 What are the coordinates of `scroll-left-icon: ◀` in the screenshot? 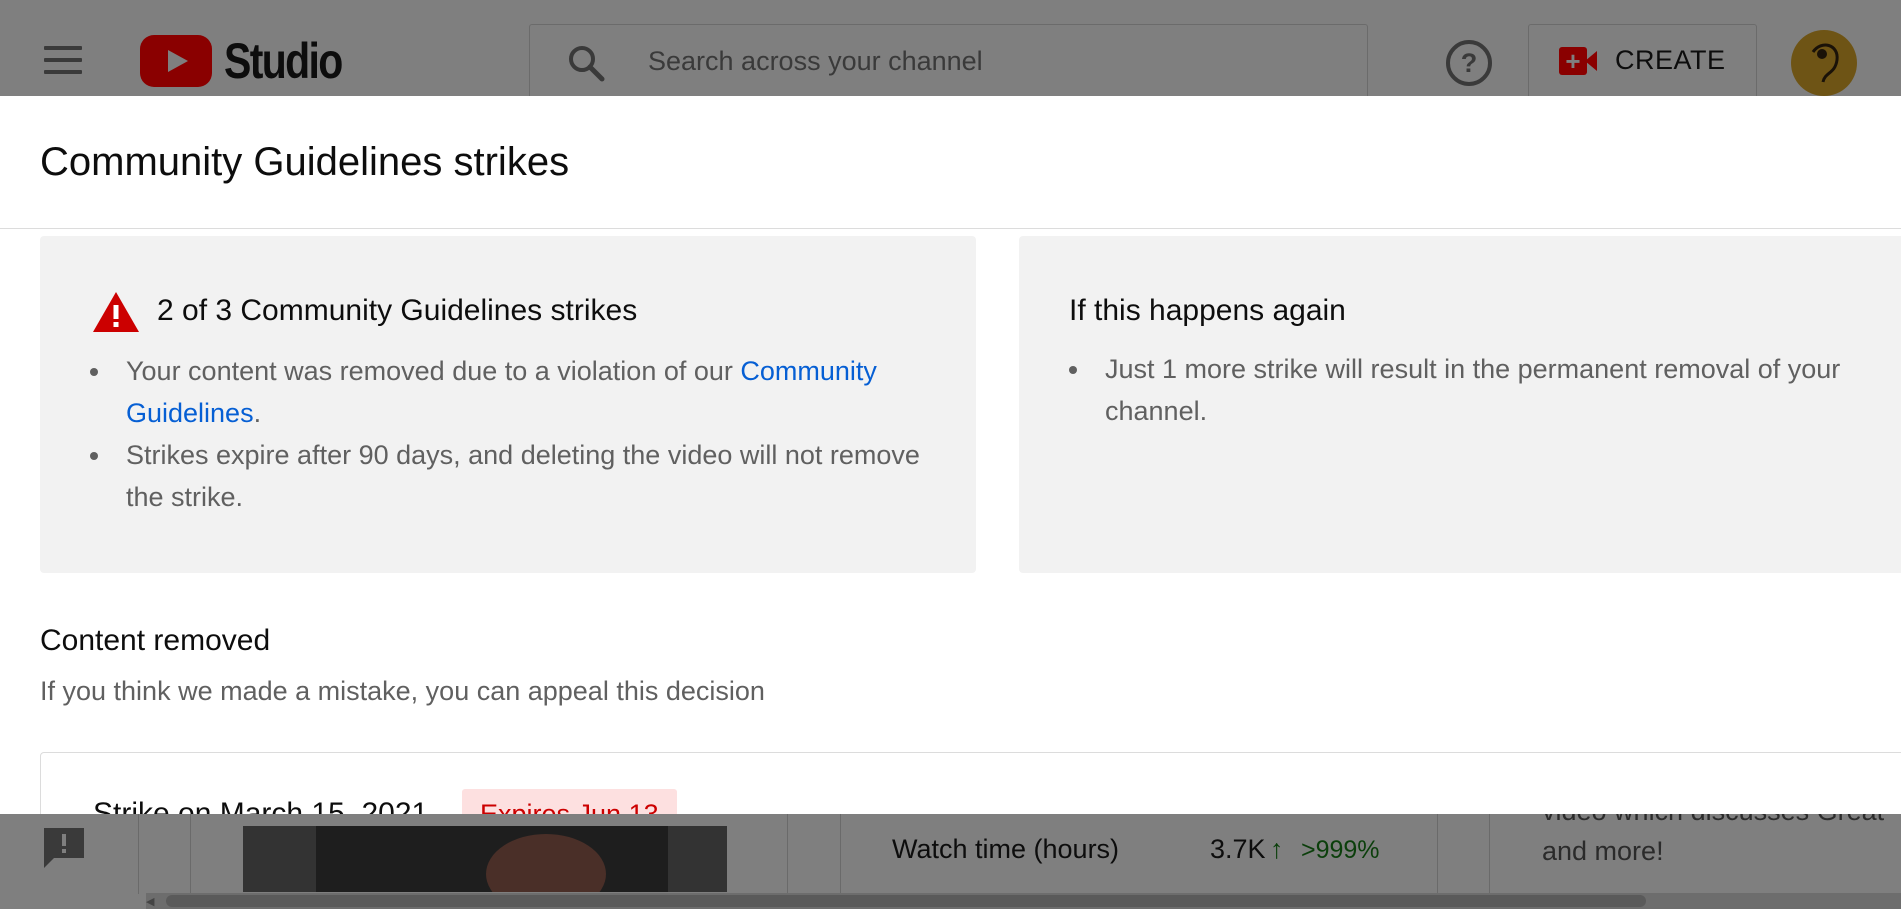 It's located at (150, 901).